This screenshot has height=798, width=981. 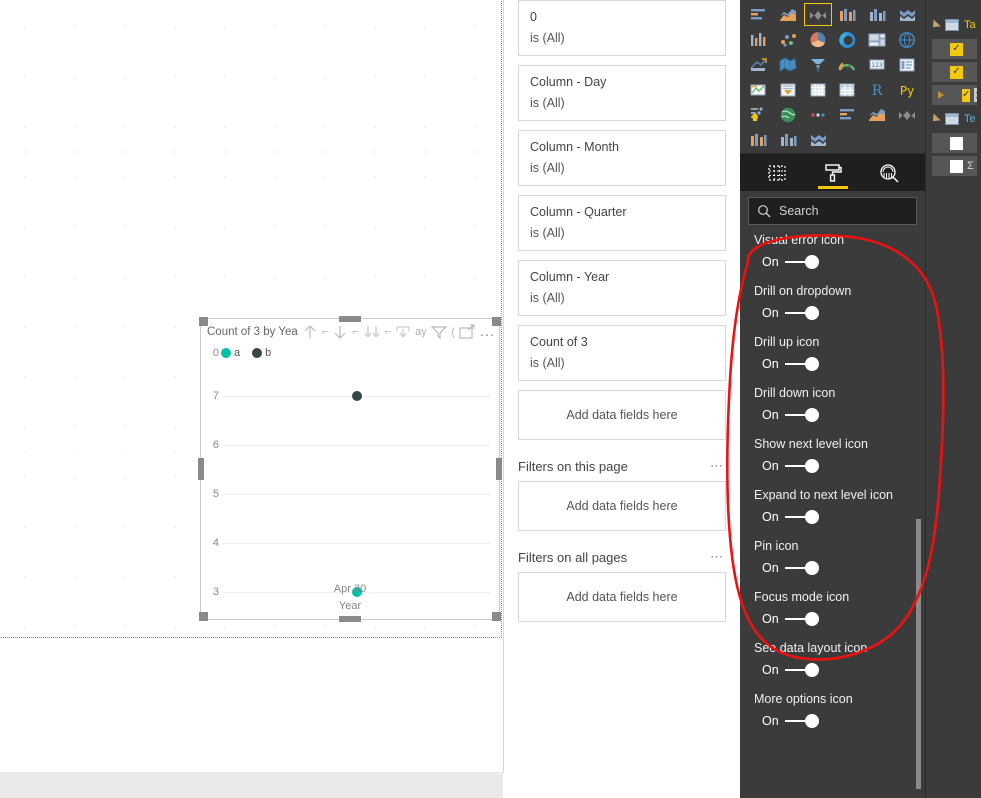 I want to click on multi-row-card-icon: Py, so click(x=907, y=89).